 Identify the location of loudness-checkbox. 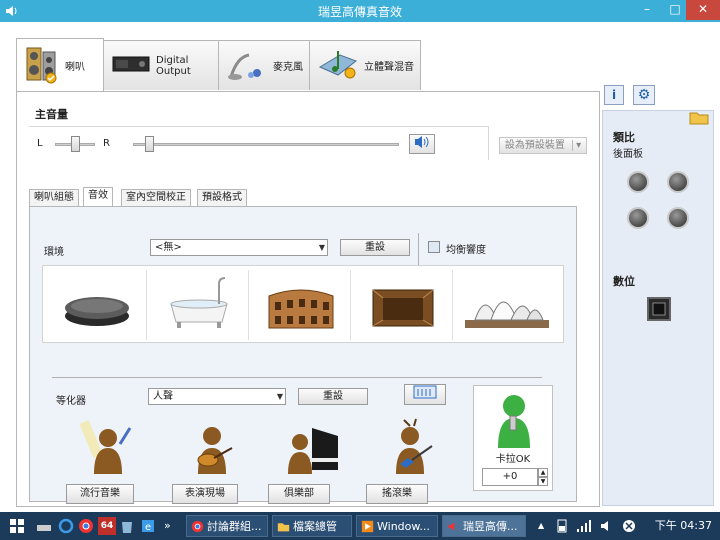
(434, 247).